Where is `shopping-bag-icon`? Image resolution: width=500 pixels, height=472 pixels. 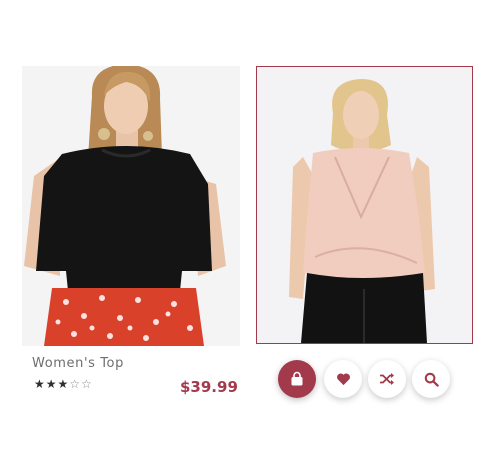
shopping-bag-icon is located at coordinates (297, 379).